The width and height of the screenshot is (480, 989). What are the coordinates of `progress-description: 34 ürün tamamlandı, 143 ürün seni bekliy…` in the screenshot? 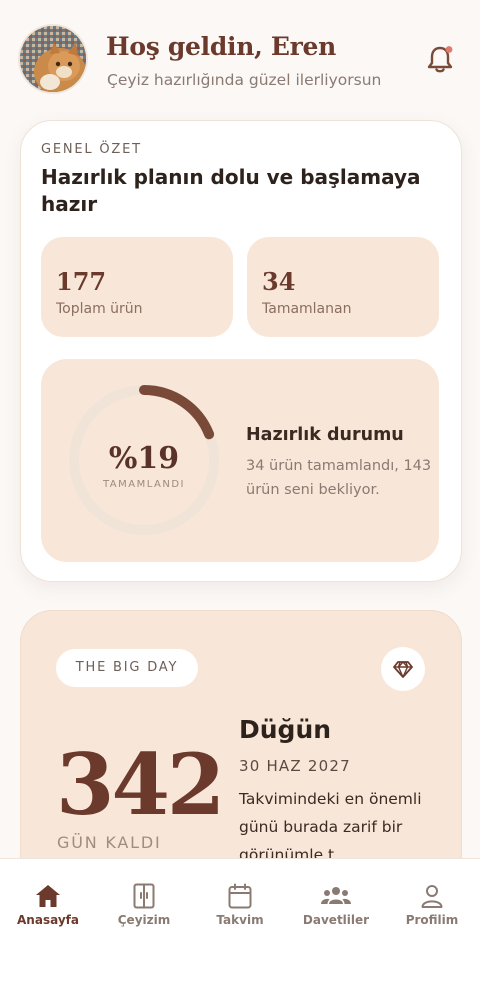 It's located at (339, 478).